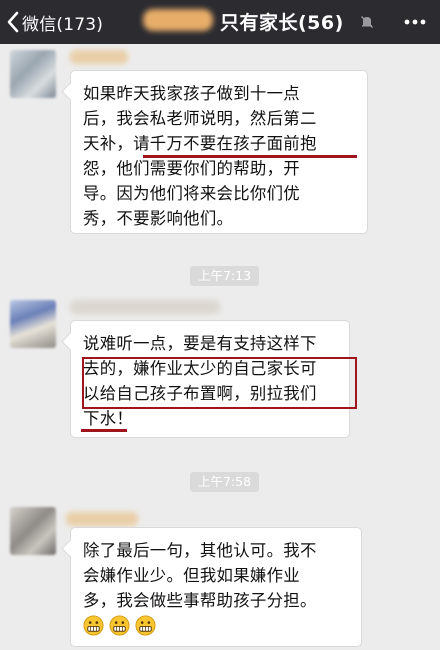 This screenshot has height=650, width=440. What do you see at coordinates (191, 575) in the screenshot?
I see `message-line: 会嫌作业少。但我如果嫌作业` at bounding box center [191, 575].